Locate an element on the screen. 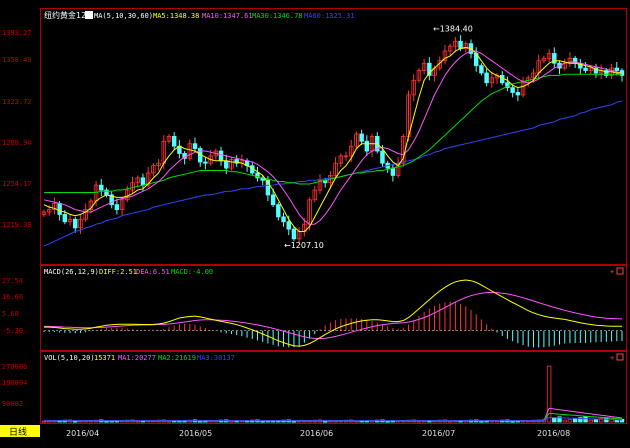 This screenshot has width=630, height=448. macd-dea-value: DEA:6.51 is located at coordinates (153, 272).